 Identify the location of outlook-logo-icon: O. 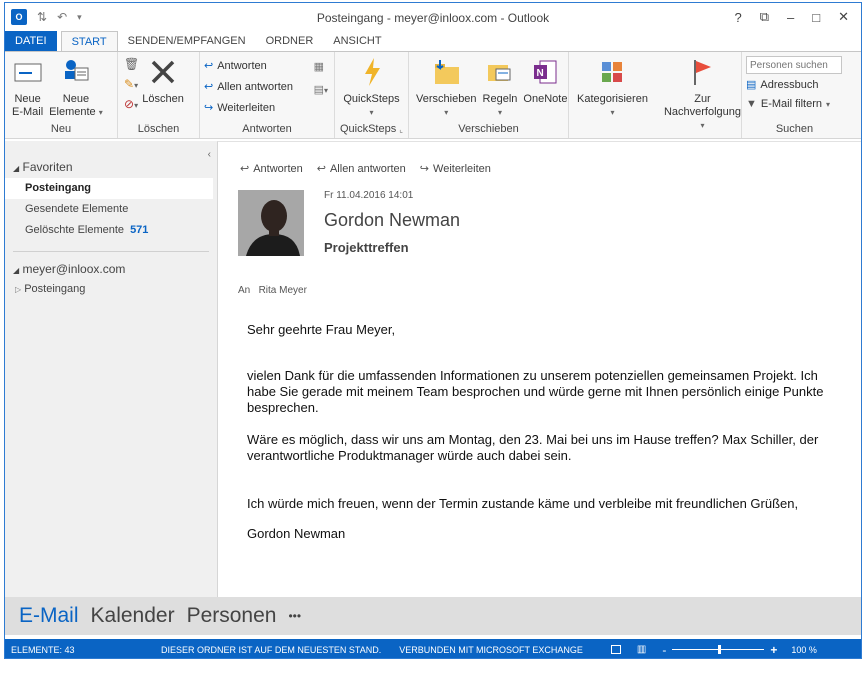
(19, 17).